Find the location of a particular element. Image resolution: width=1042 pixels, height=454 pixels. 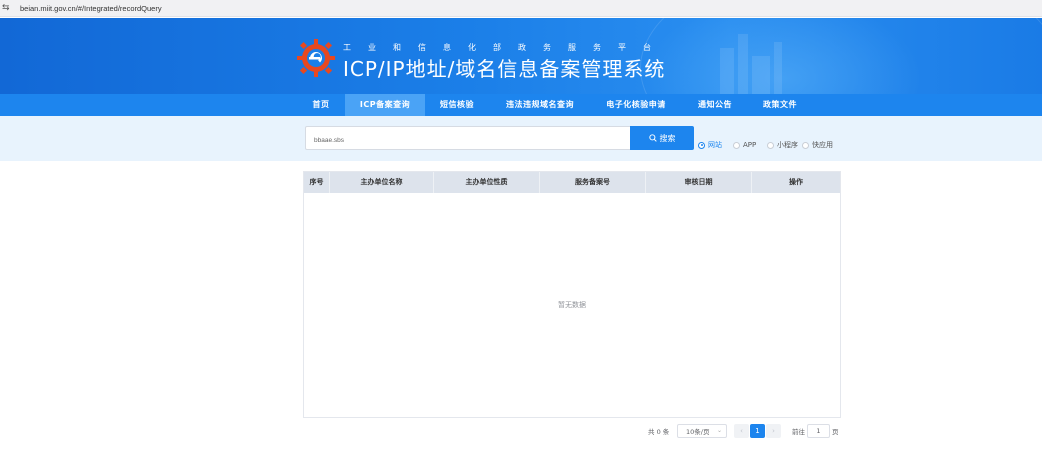

goto-label: 前往 is located at coordinates (798, 432).